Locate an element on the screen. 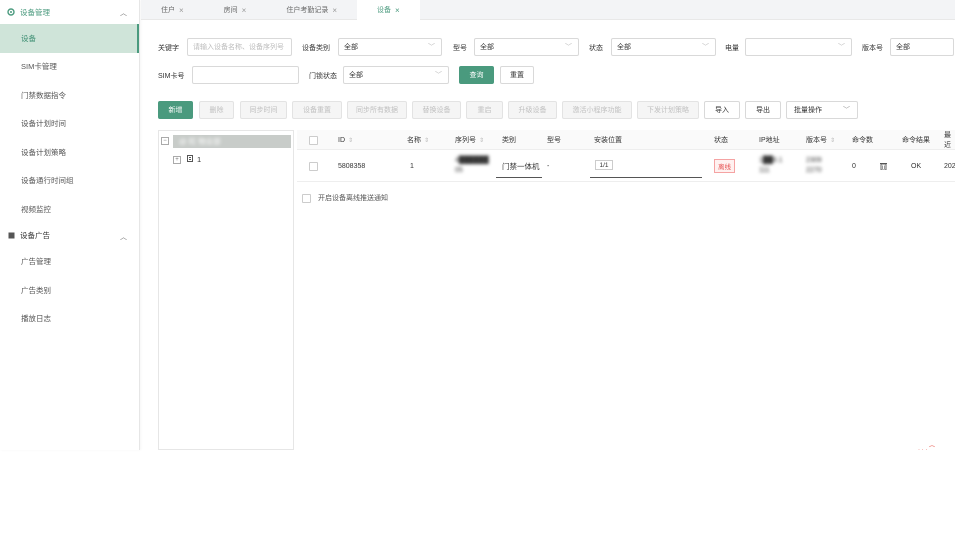  offline-notify-toggle: 开启设备离线推送通知 is located at coordinates (345, 198).